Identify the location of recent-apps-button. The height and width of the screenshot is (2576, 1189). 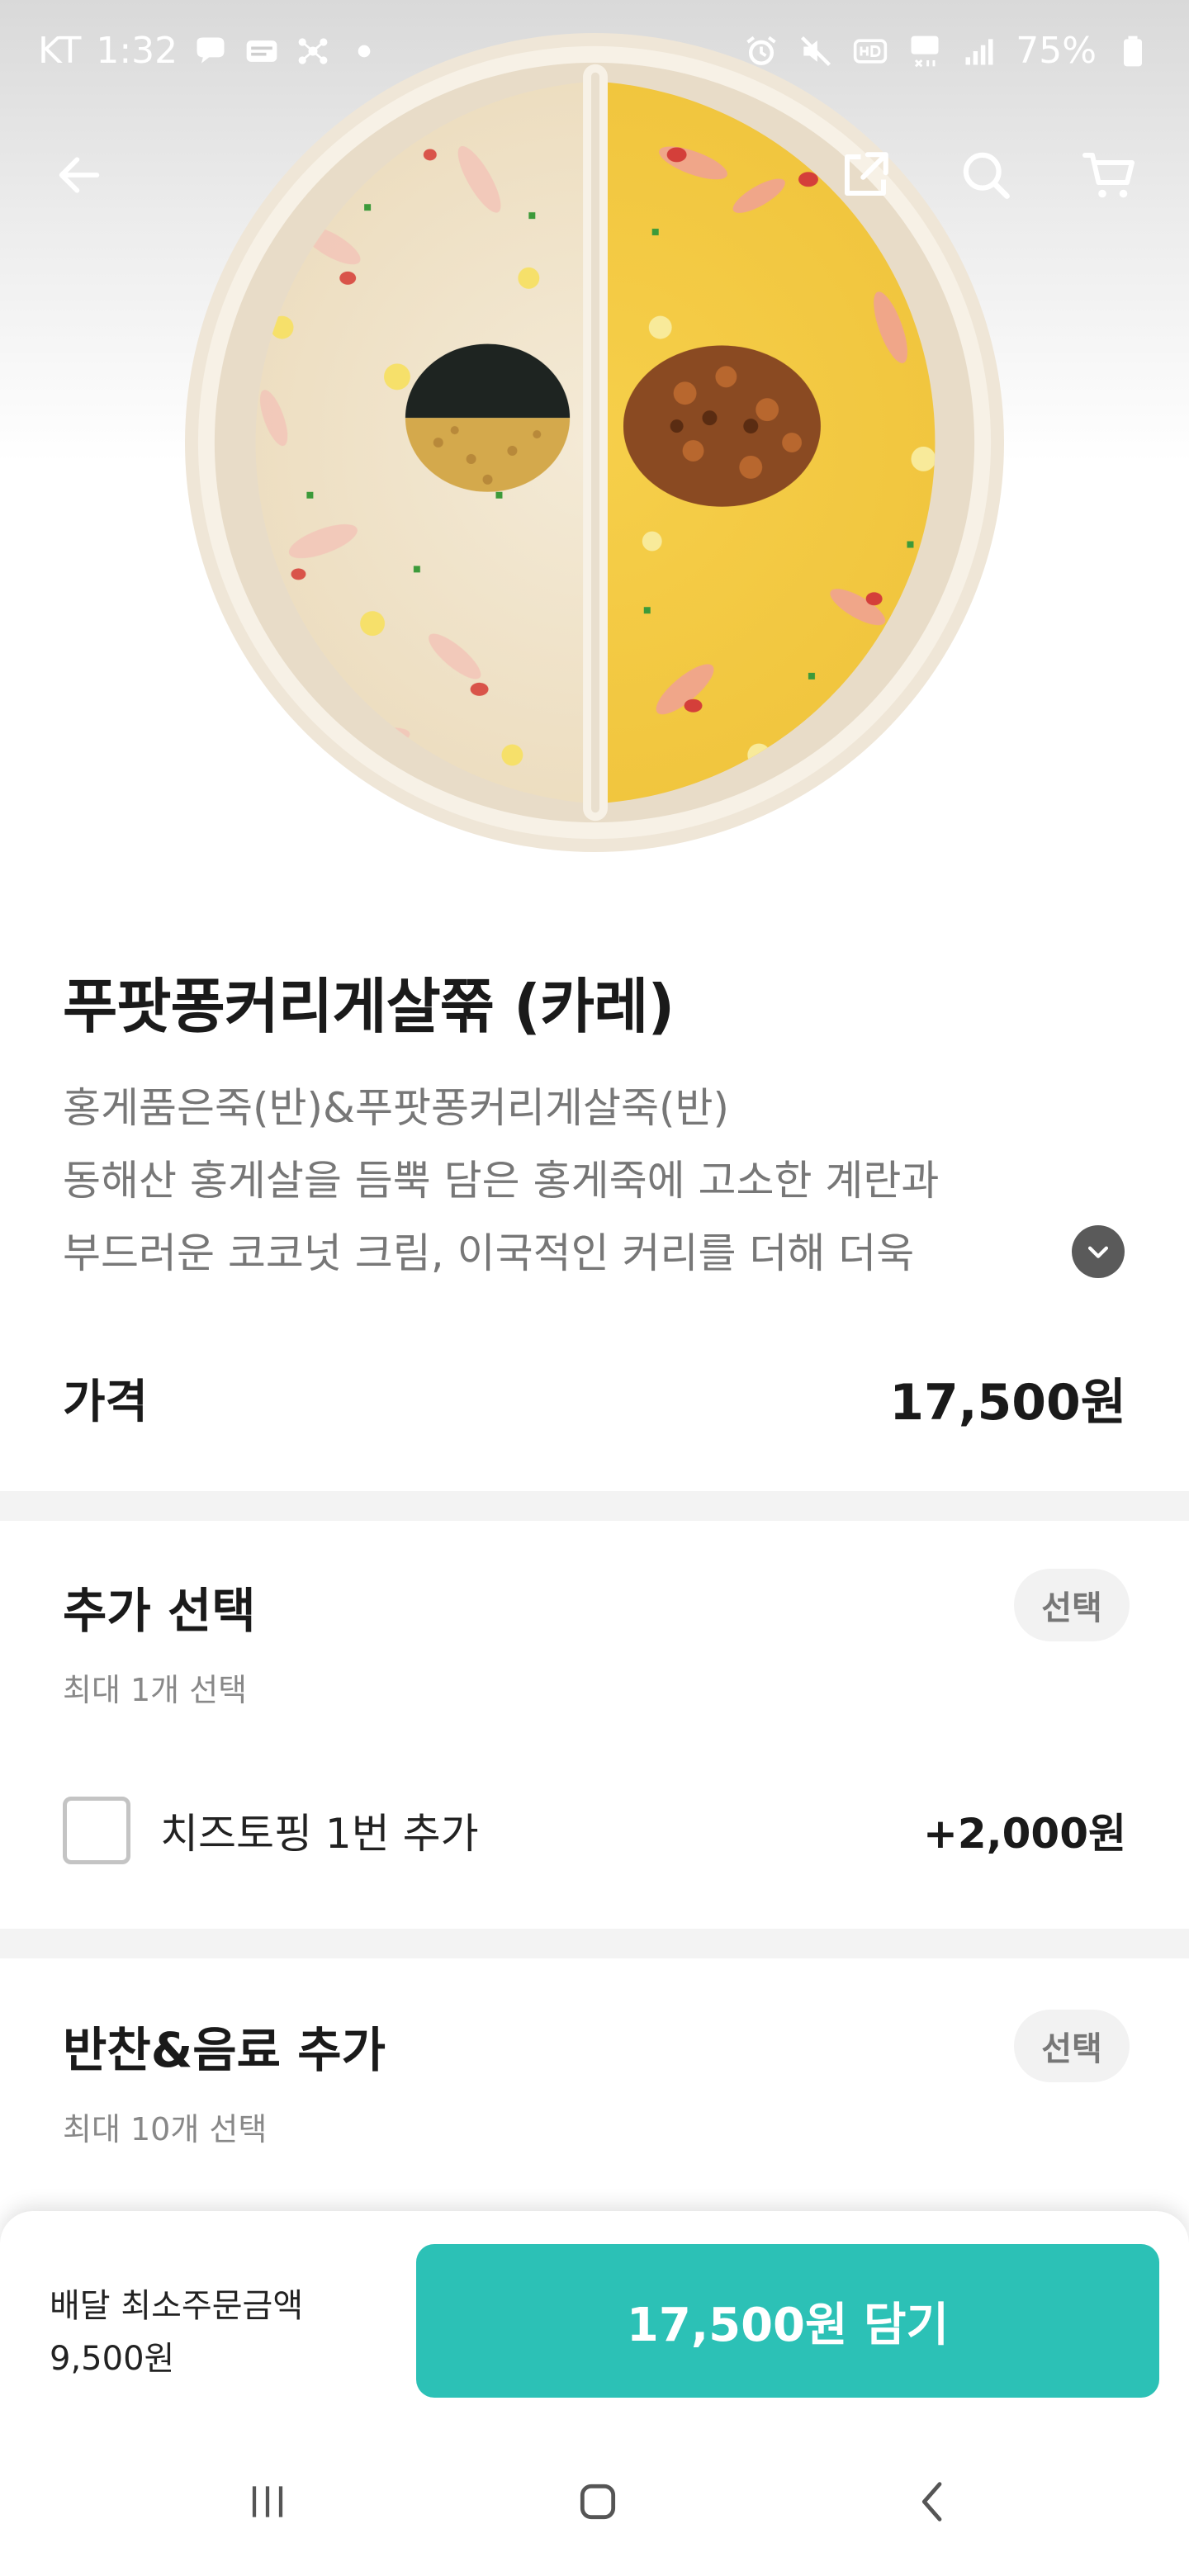
(267, 2501).